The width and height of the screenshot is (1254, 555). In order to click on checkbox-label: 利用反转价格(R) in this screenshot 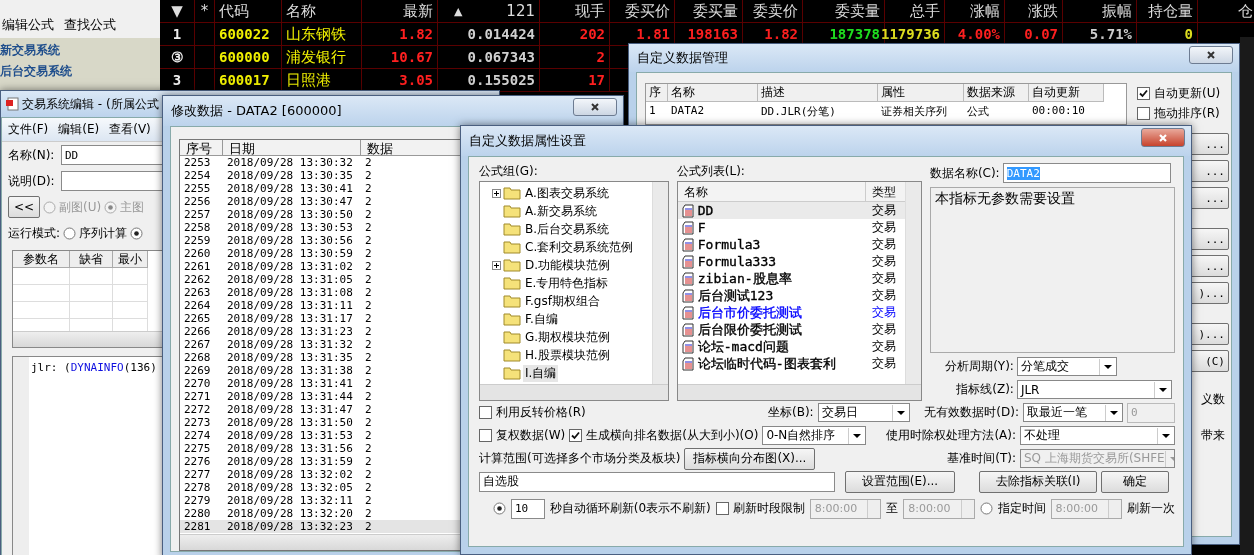, I will do `click(541, 412)`.